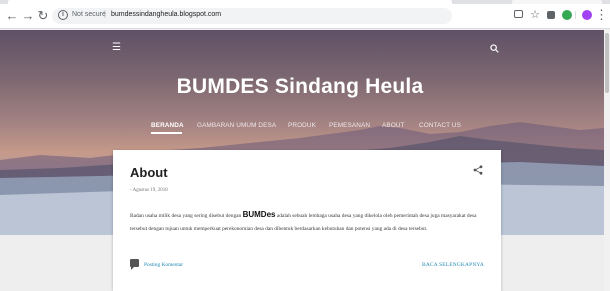 The height and width of the screenshot is (291, 610). I want to click on toolbar-divider, so click(575, 15).